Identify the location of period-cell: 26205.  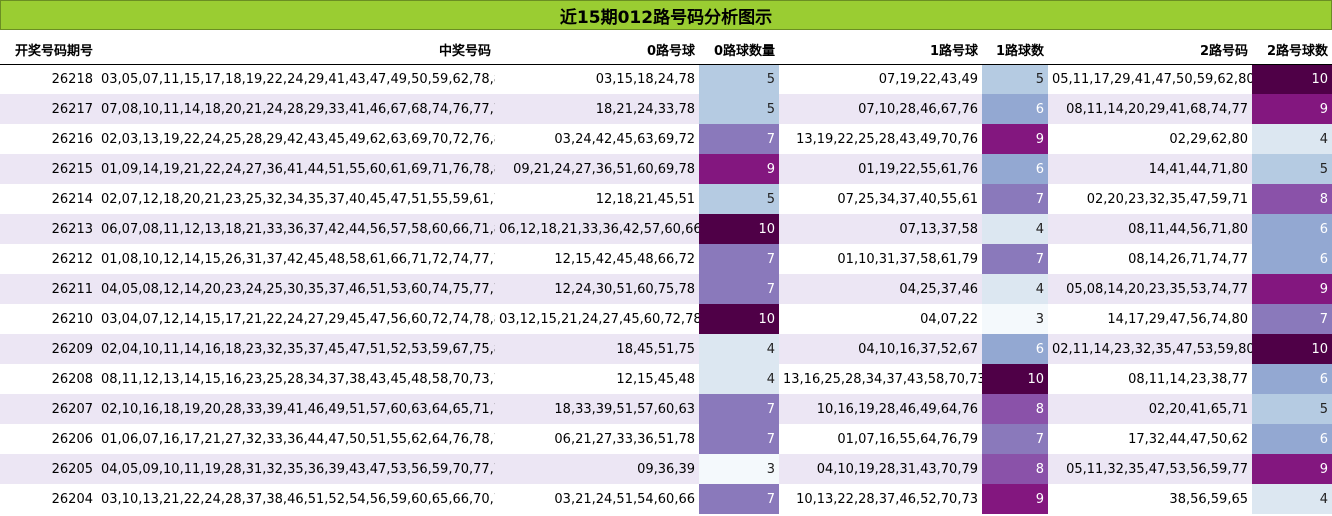
(48, 469).